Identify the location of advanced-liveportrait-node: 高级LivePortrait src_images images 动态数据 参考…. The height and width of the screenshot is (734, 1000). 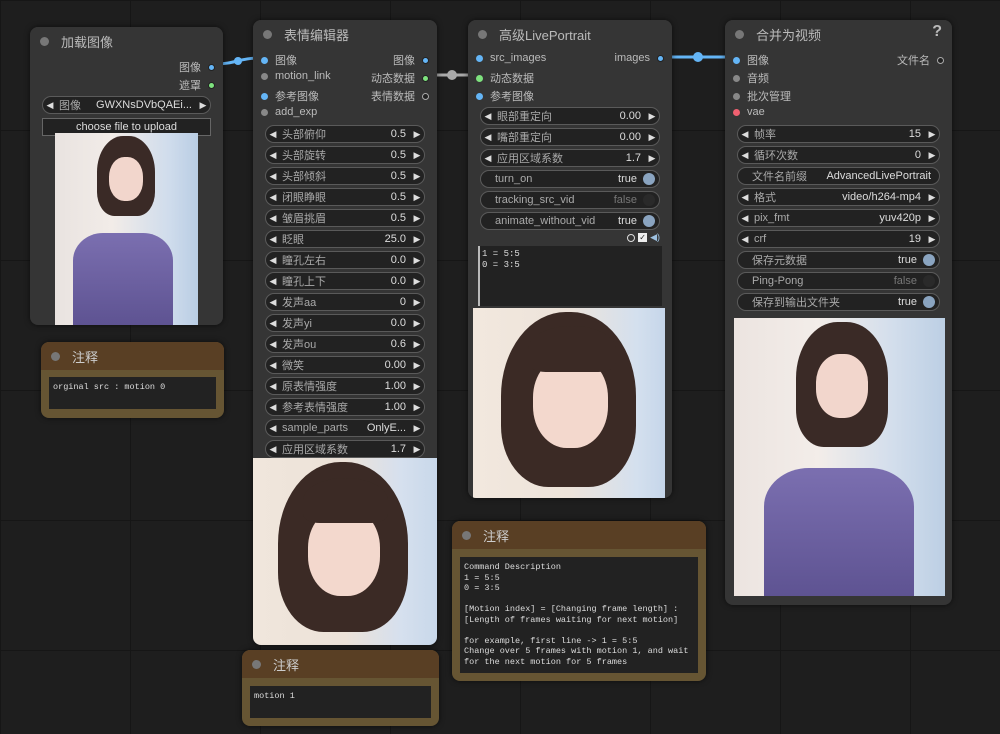
(570, 259).